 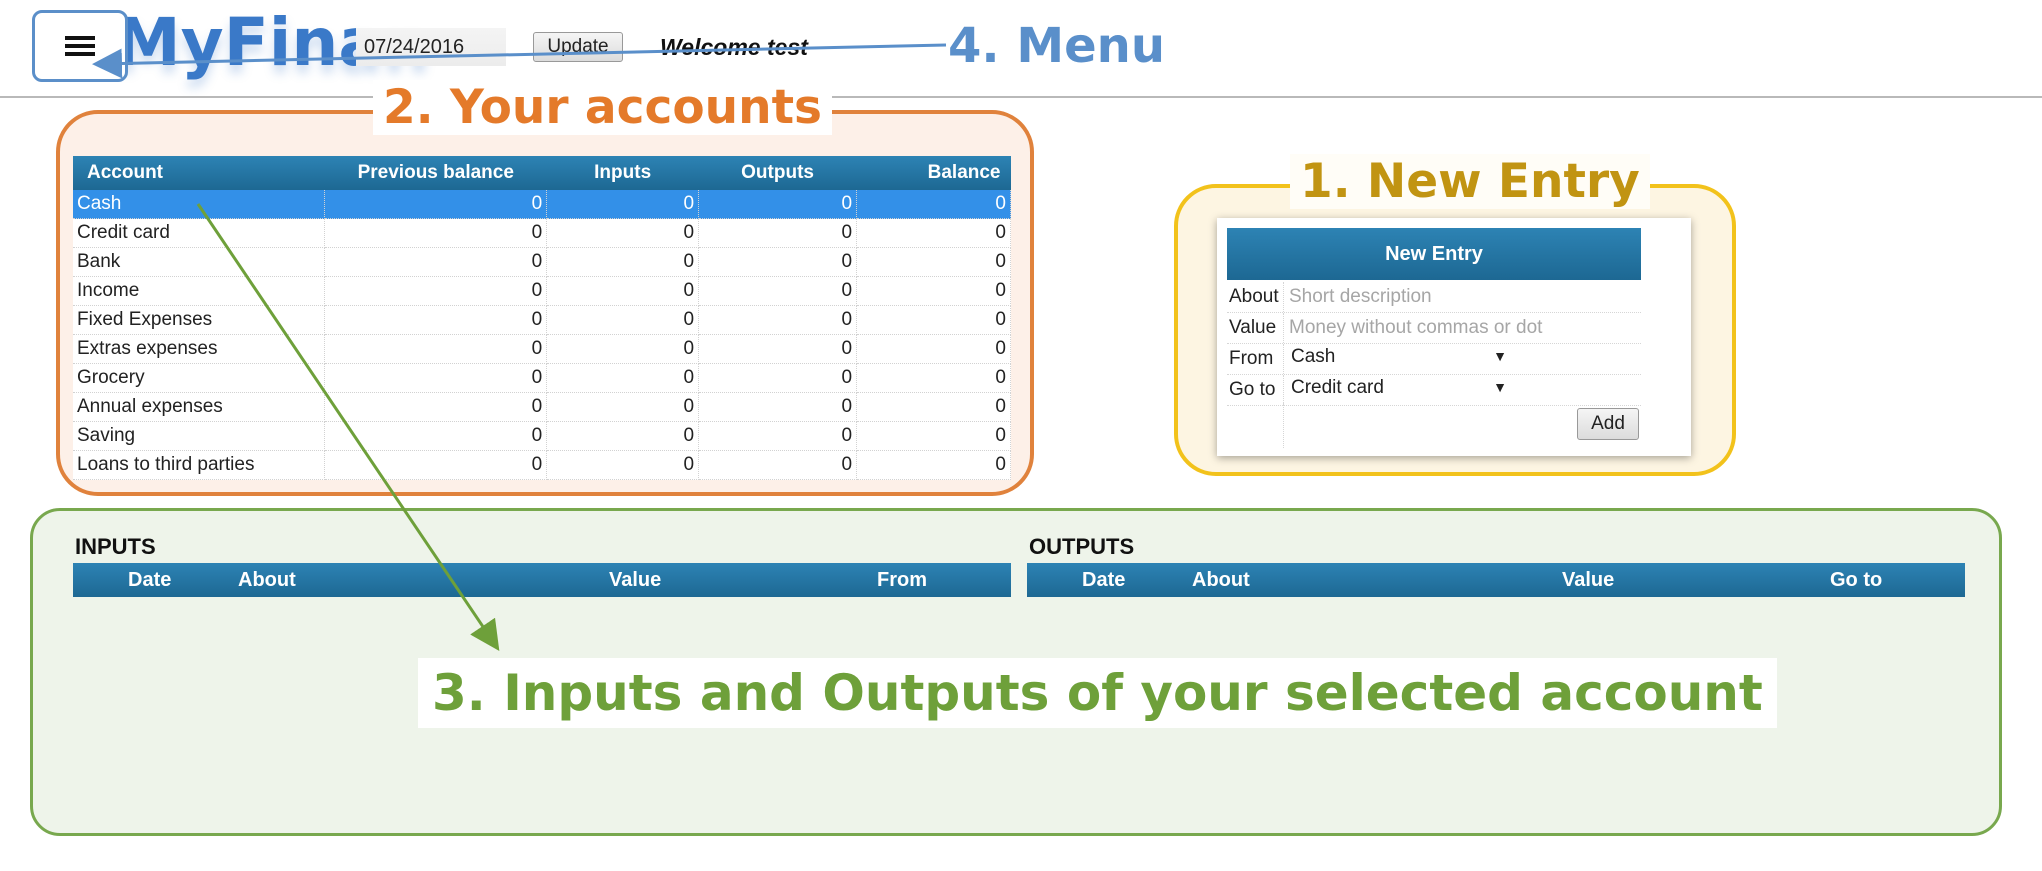 I want to click on value-label: Value, so click(x=1253, y=327).